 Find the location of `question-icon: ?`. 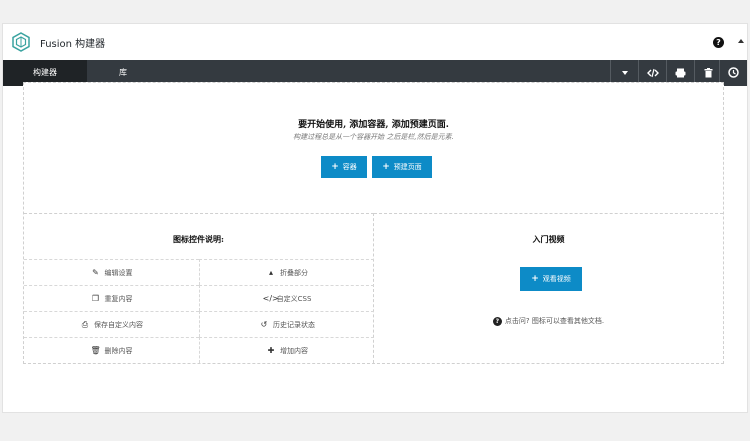

question-icon: ? is located at coordinates (497, 321).